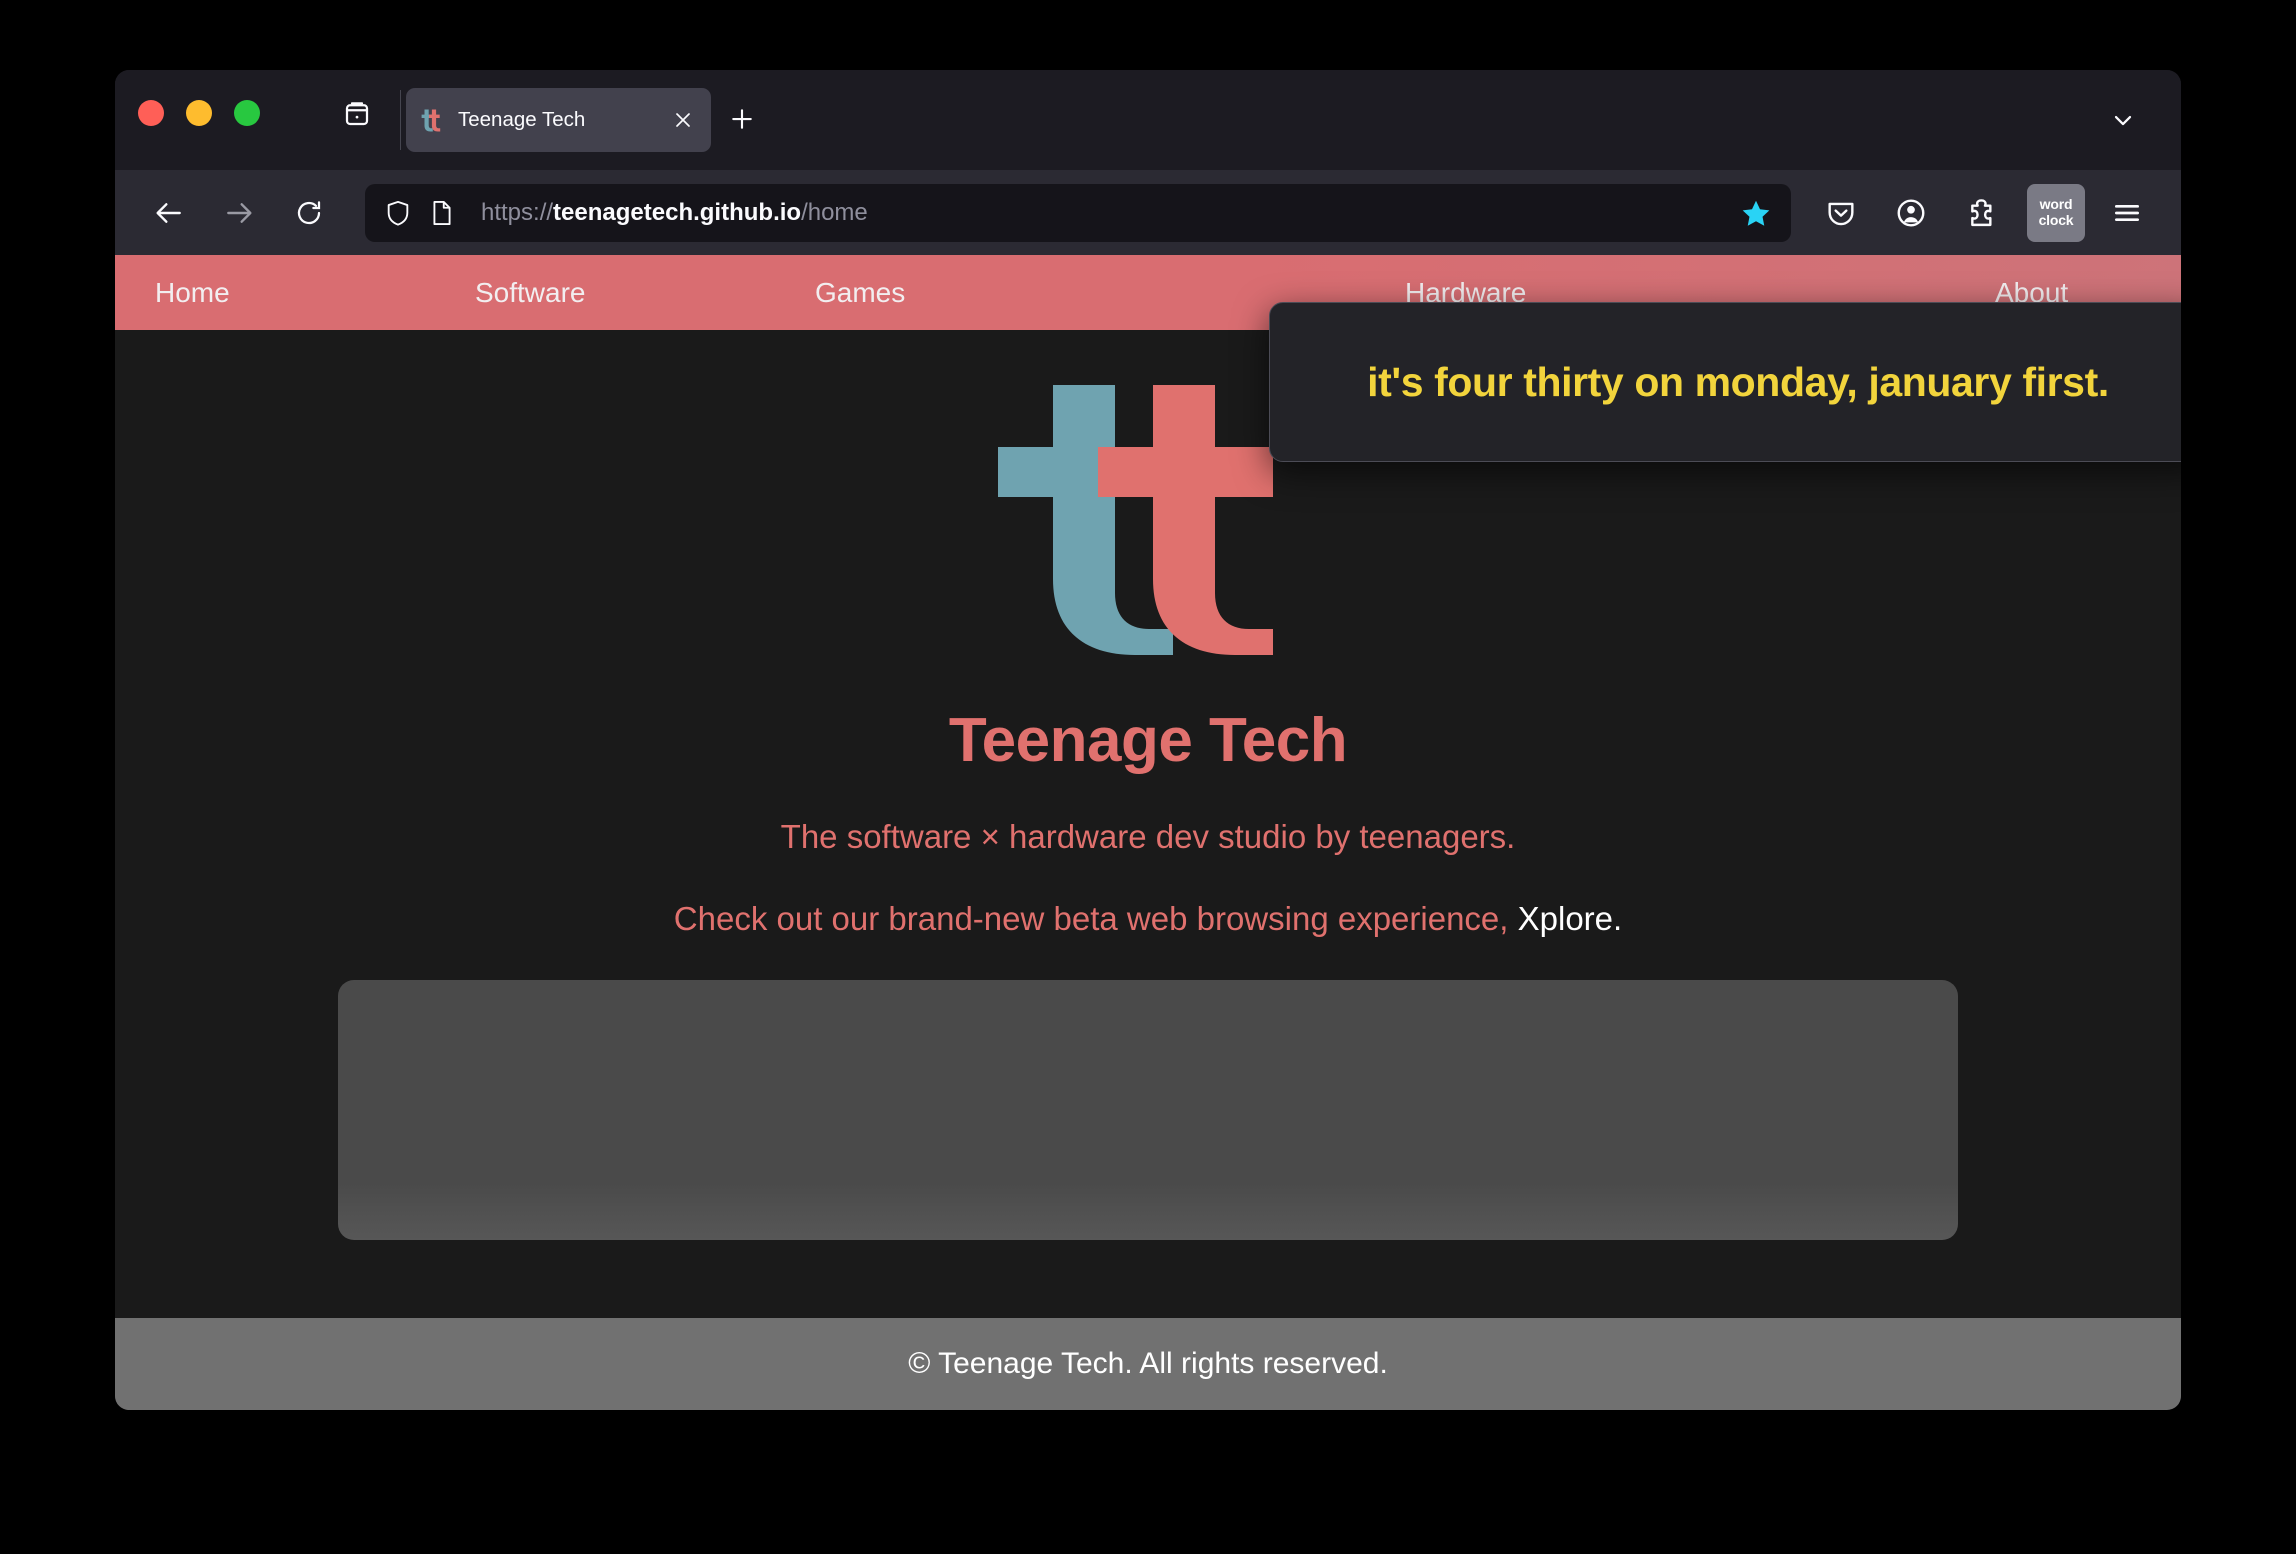 The height and width of the screenshot is (1554, 2296). I want to click on url-text: https://teenagetech.github.io/home, so click(1109, 213).